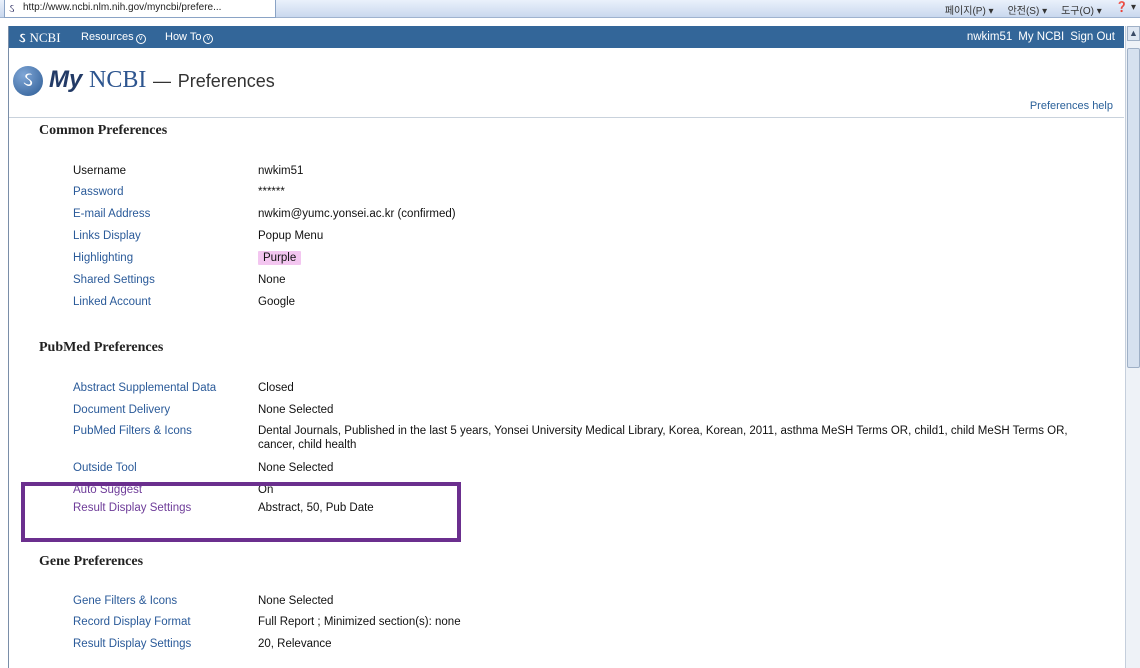 The height and width of the screenshot is (668, 1140). I want to click on pref-link: PubMed Filters & Icons, so click(165, 442).